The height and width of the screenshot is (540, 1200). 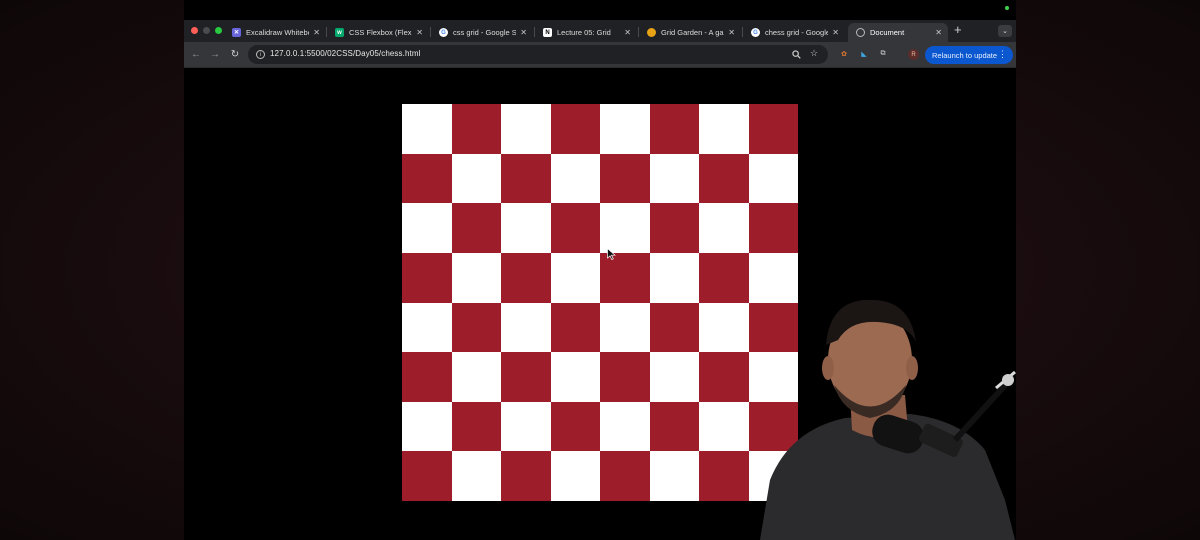 I want to click on tab-chess-grid-search: G chess grid - Google Search ✕, so click(x=794, y=32).